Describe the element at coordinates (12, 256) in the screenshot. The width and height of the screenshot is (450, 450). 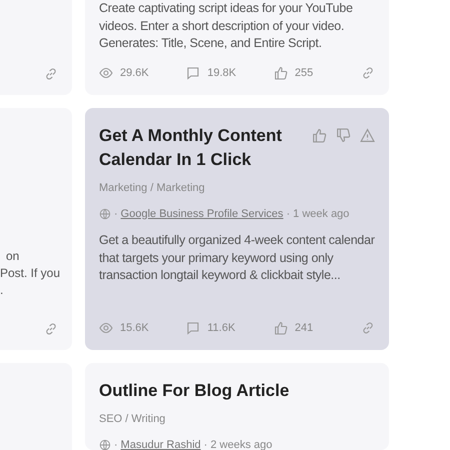
I see `description-text: on` at that location.